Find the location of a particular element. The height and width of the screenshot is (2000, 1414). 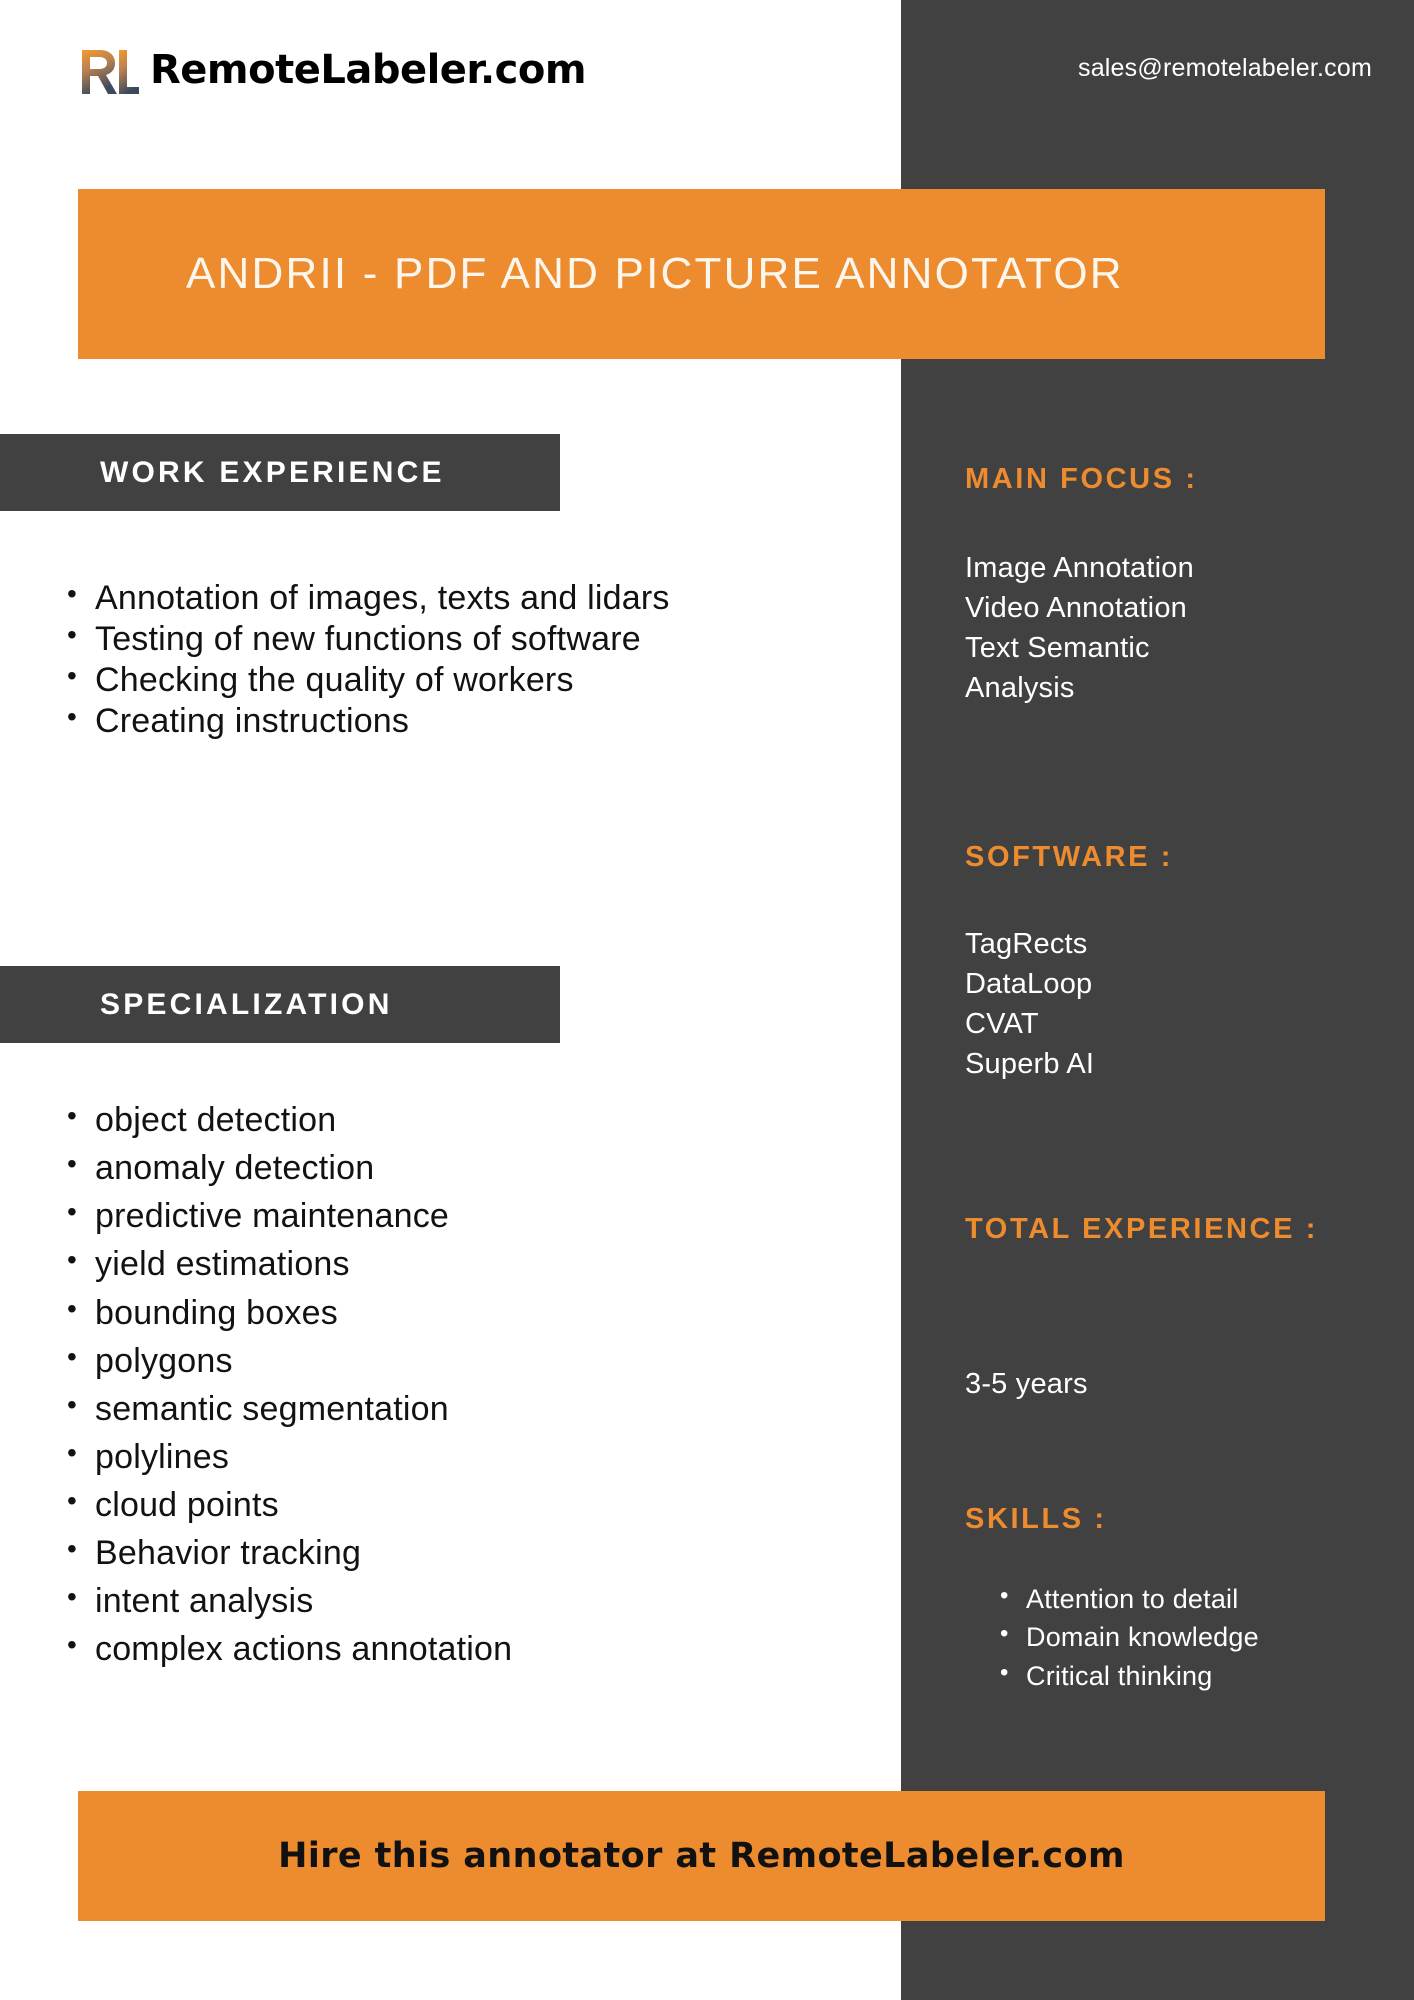

list-item: cloud points is located at coordinates (471, 1505).